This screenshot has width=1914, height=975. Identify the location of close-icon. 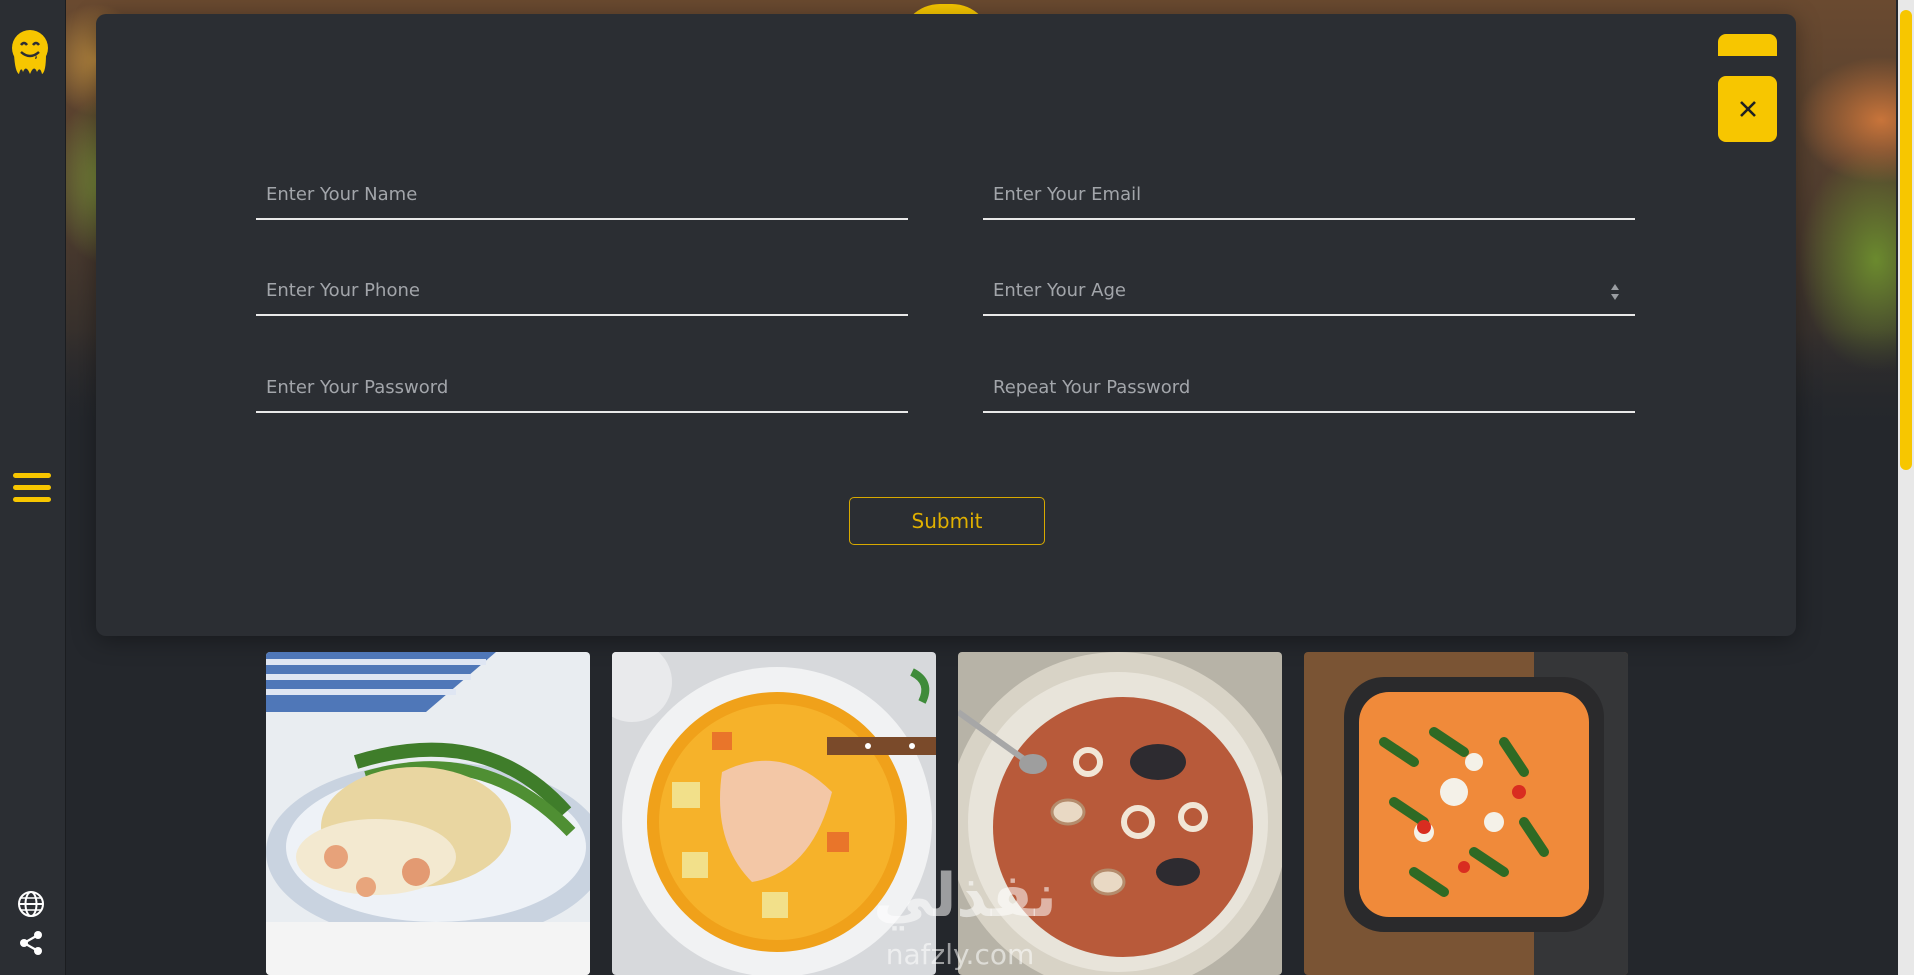
(1747, 109).